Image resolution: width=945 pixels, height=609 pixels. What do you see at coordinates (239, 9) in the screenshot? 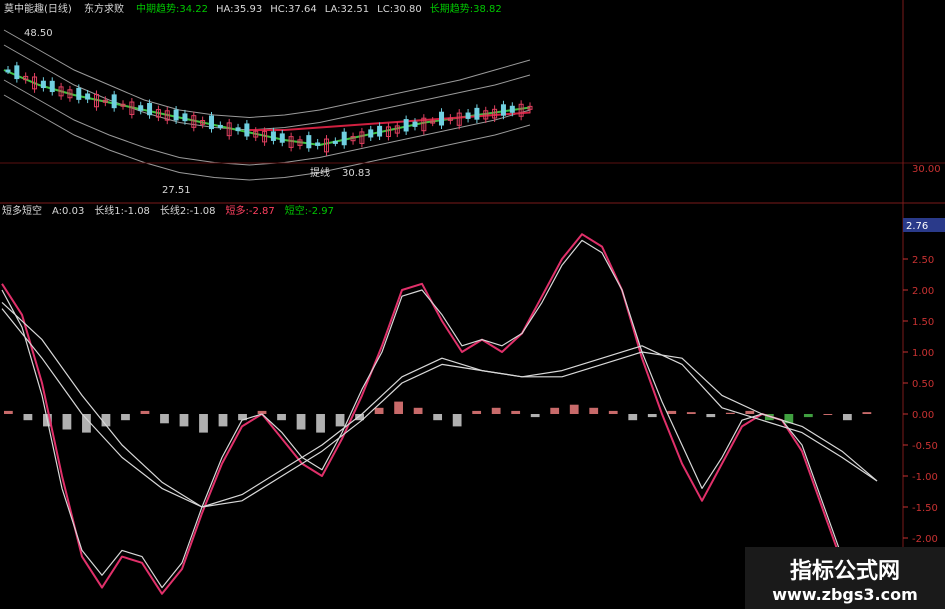
I see `price-legend-item: HA:35.93` at bounding box center [239, 9].